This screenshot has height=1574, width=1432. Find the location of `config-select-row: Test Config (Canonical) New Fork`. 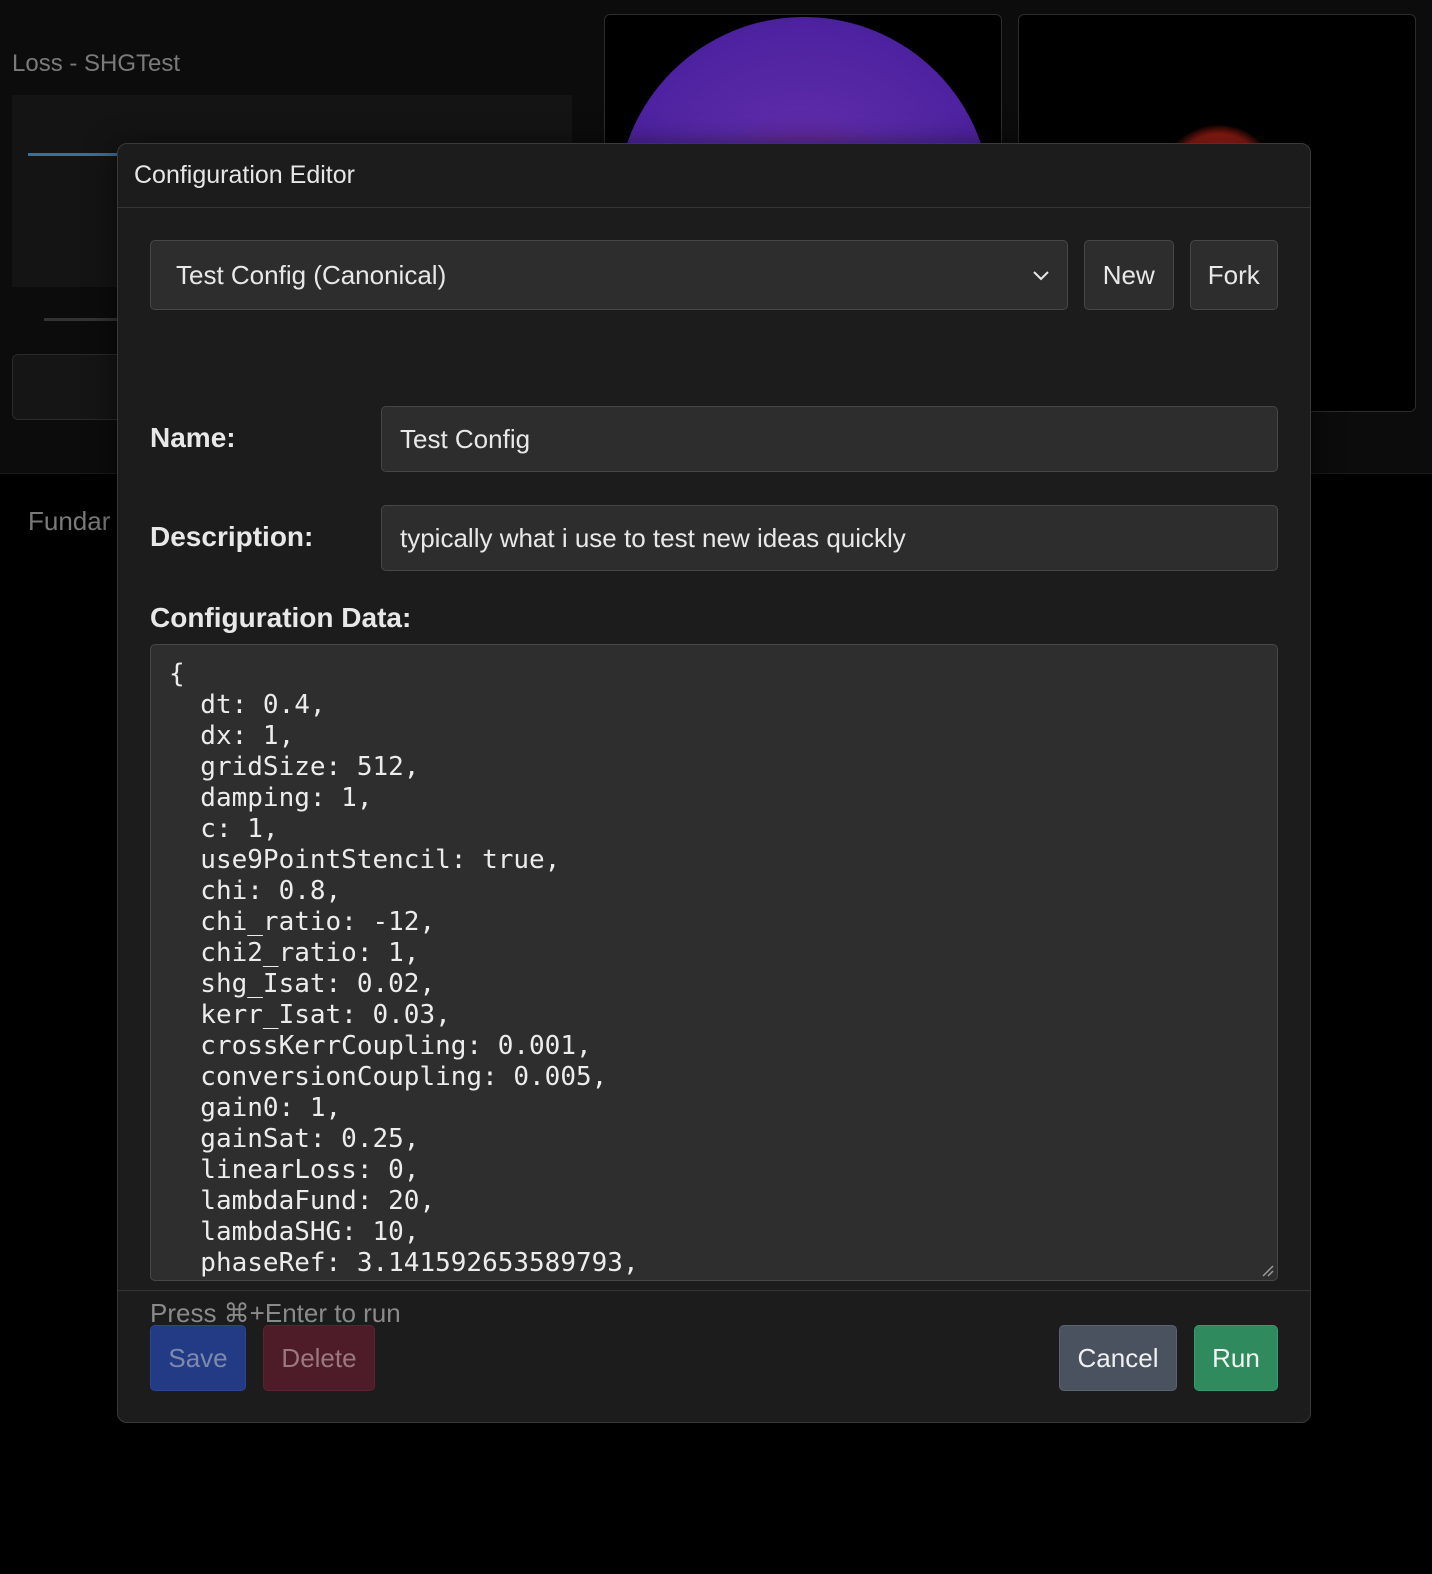

config-select-row: Test Config (Canonical) New Fork is located at coordinates (714, 275).